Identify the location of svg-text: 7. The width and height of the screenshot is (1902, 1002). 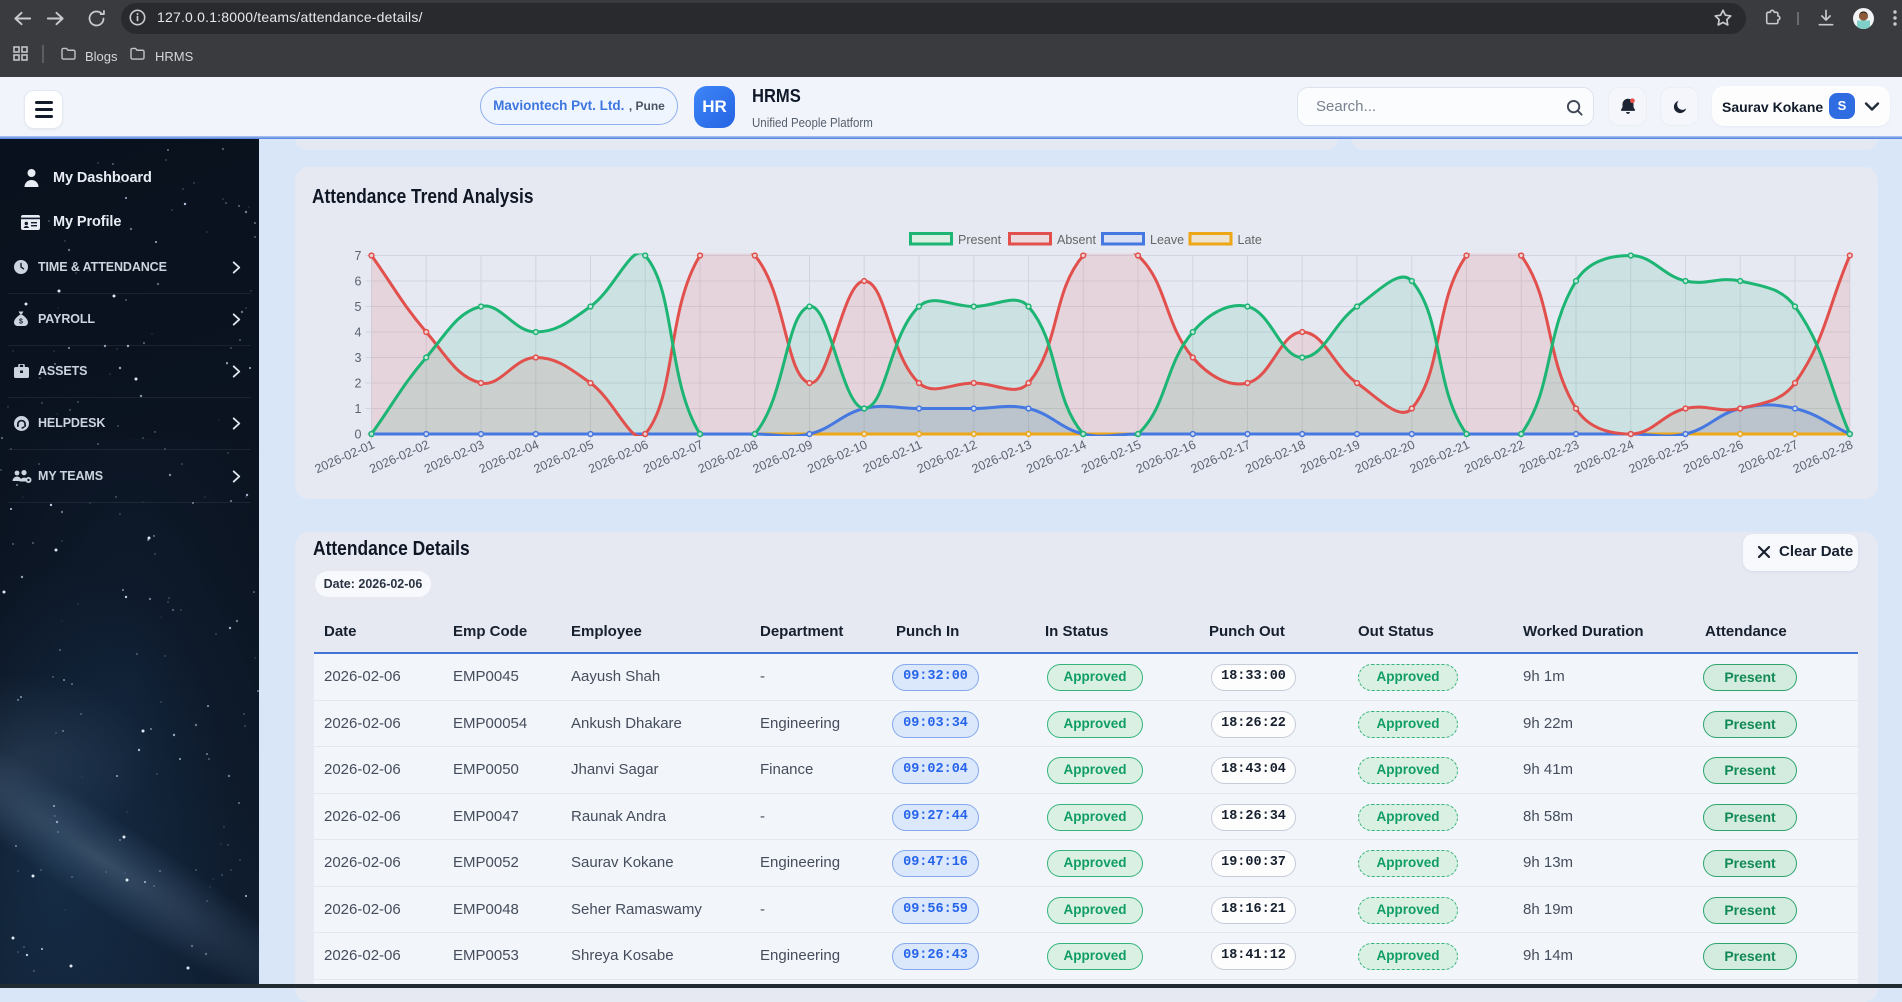
(358, 256).